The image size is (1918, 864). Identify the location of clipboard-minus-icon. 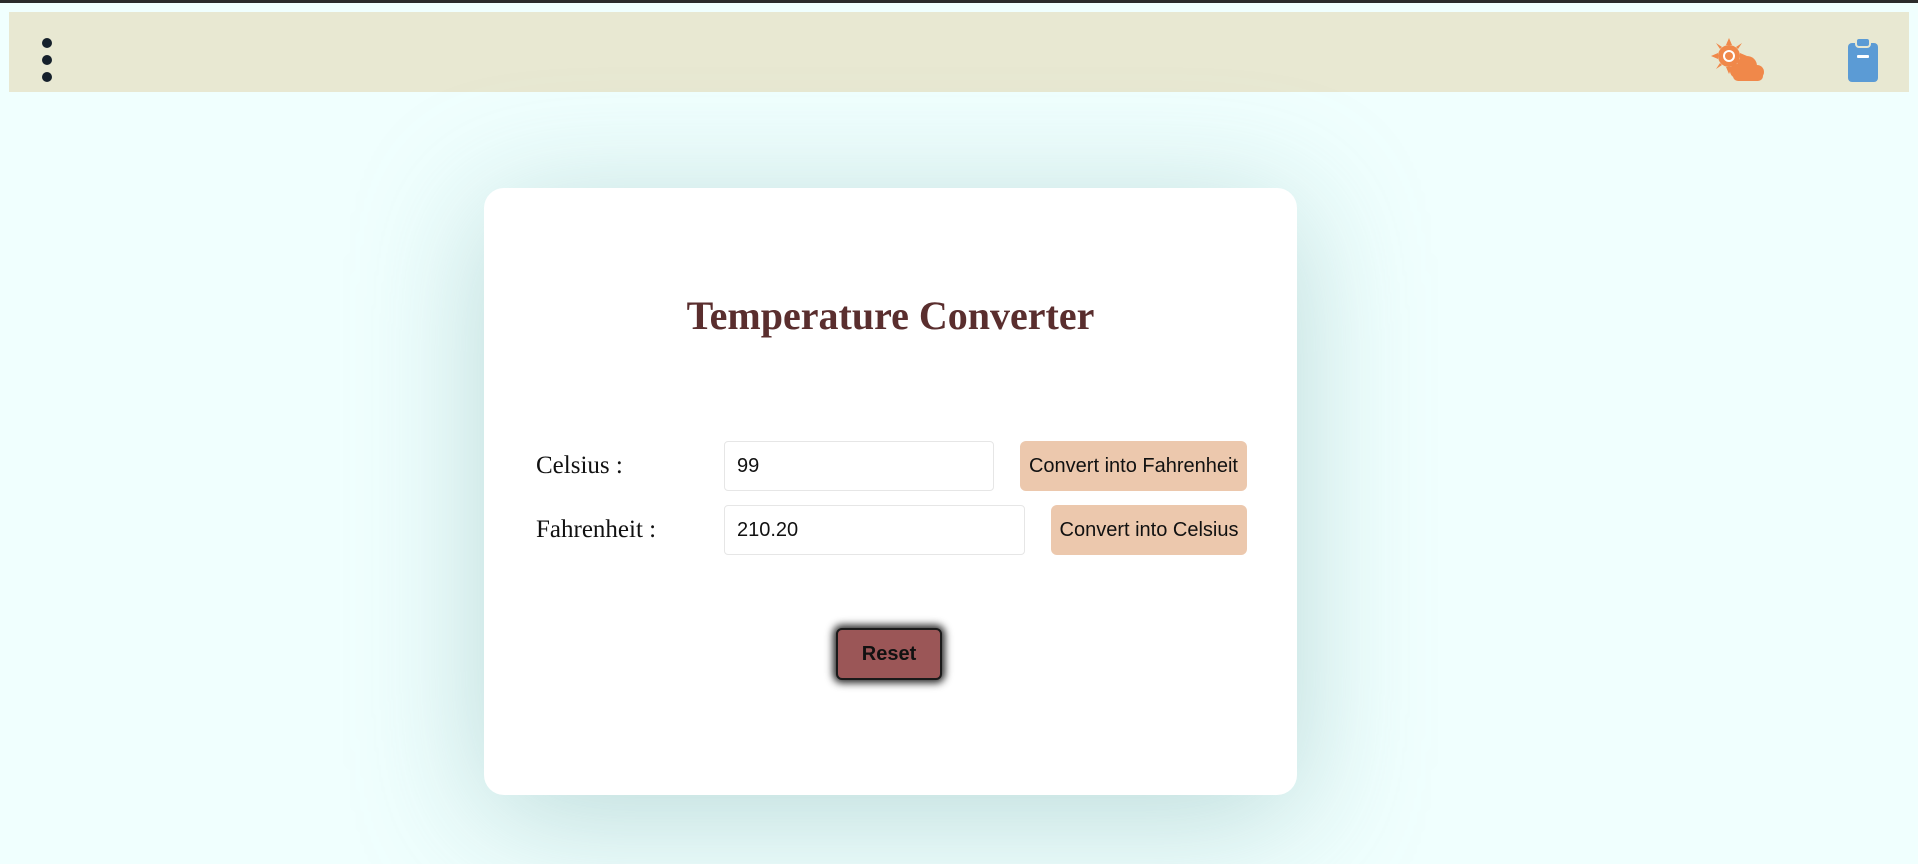
(1863, 59).